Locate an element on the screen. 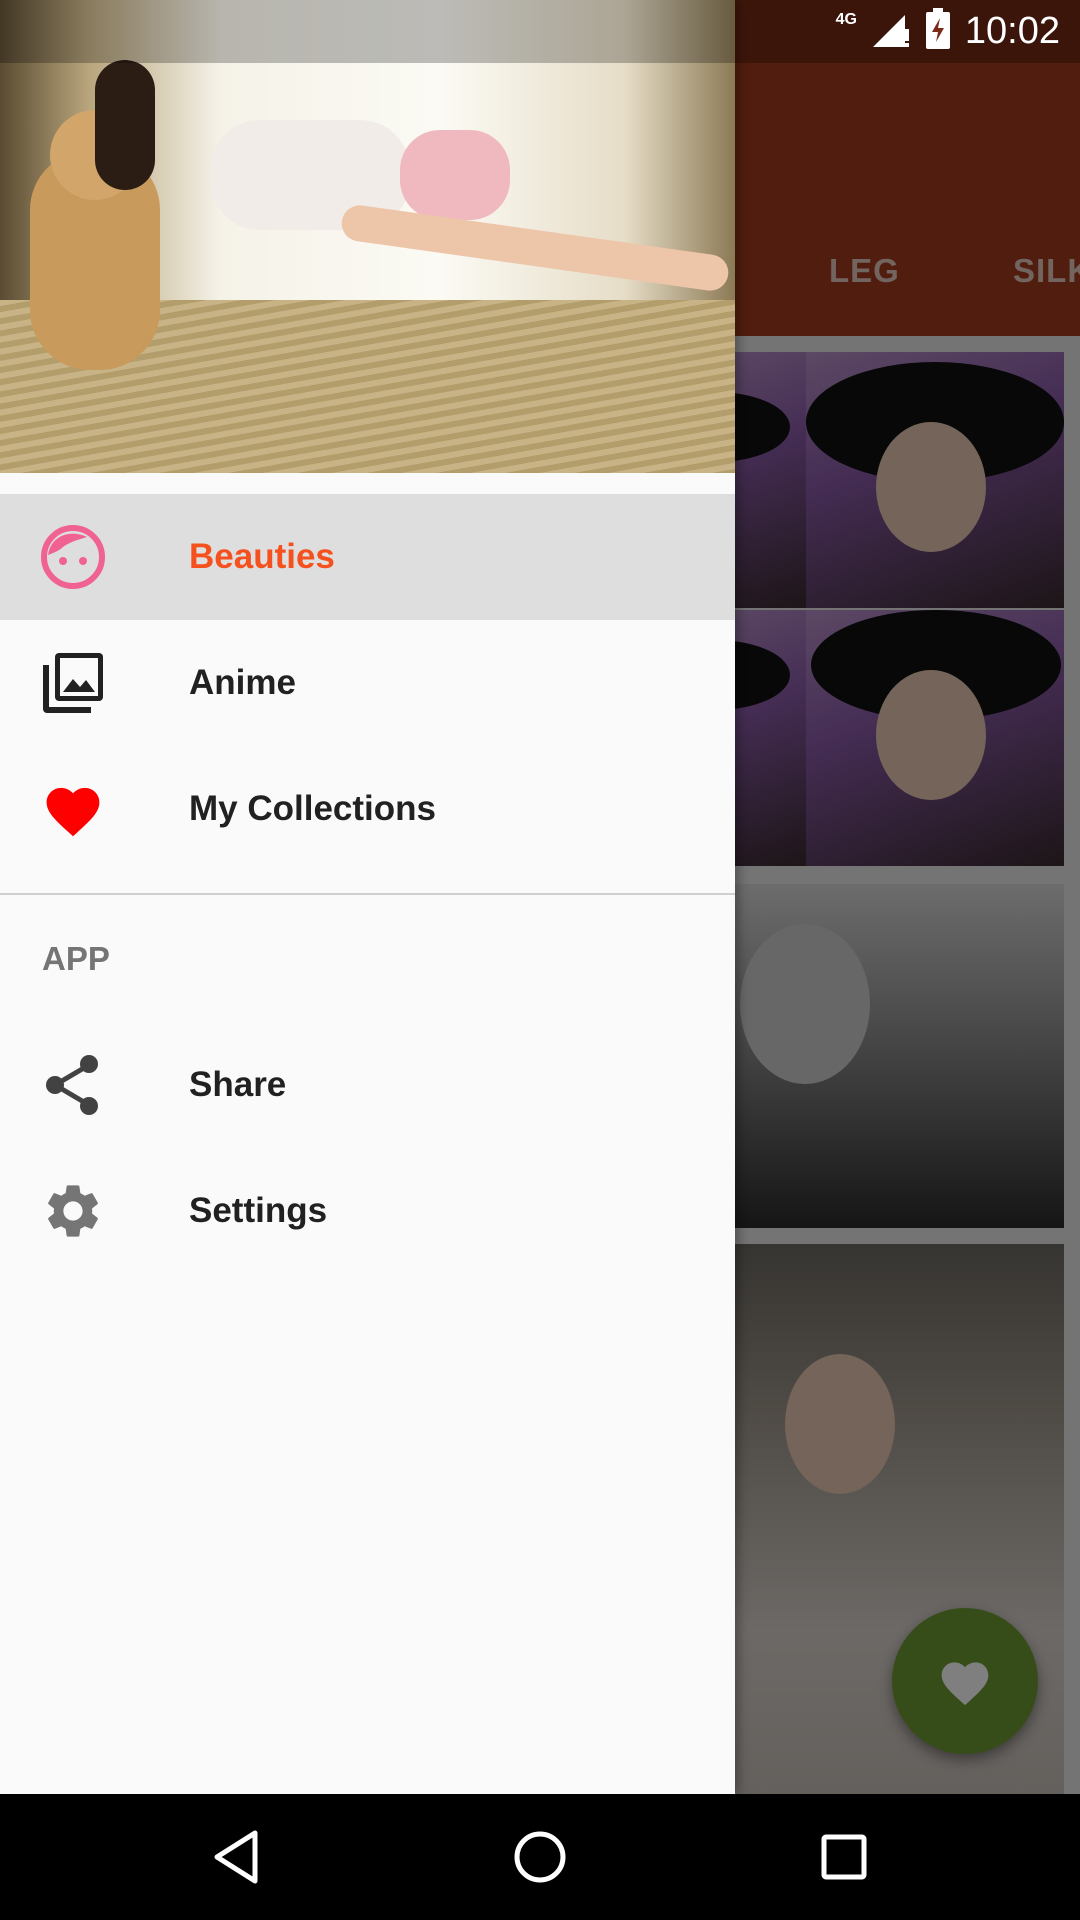 This screenshot has width=1080, height=1920. drawer-item-label: Beauties is located at coordinates (262, 556).